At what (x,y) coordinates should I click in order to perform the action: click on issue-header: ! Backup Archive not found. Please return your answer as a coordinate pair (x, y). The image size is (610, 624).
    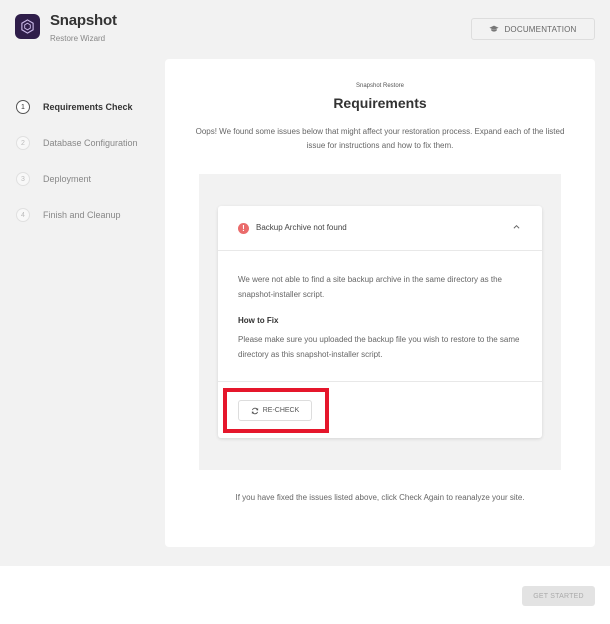
    Looking at the image, I should click on (380, 228).